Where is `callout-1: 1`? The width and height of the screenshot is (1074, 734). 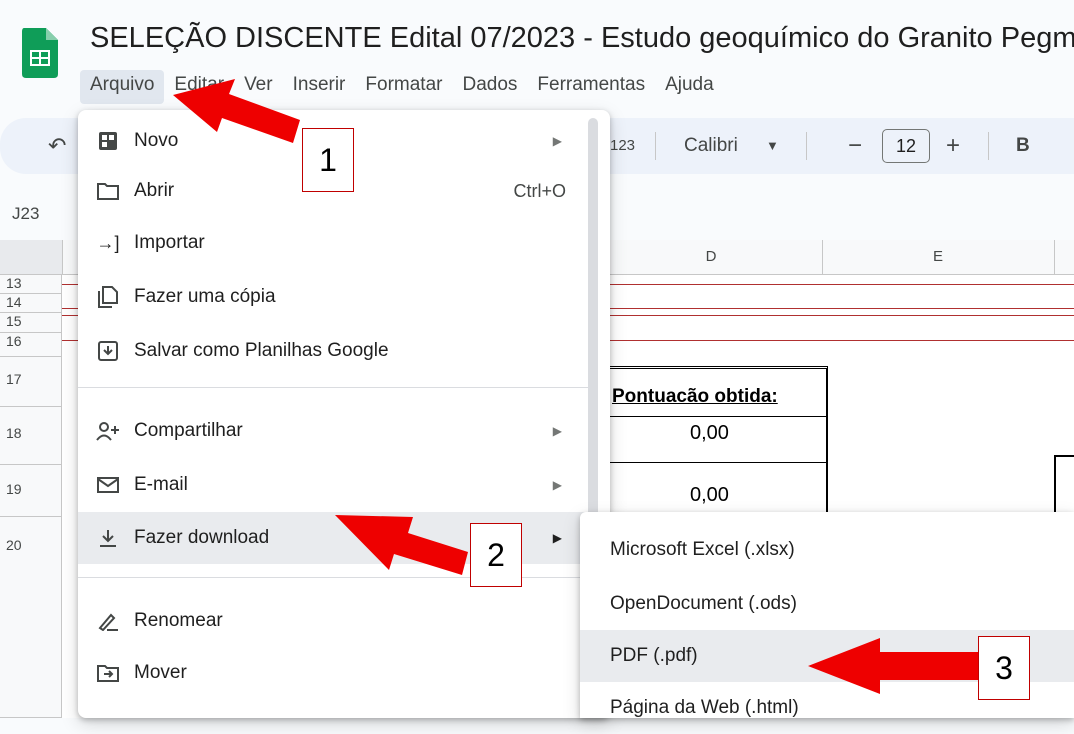
callout-1: 1 is located at coordinates (328, 160).